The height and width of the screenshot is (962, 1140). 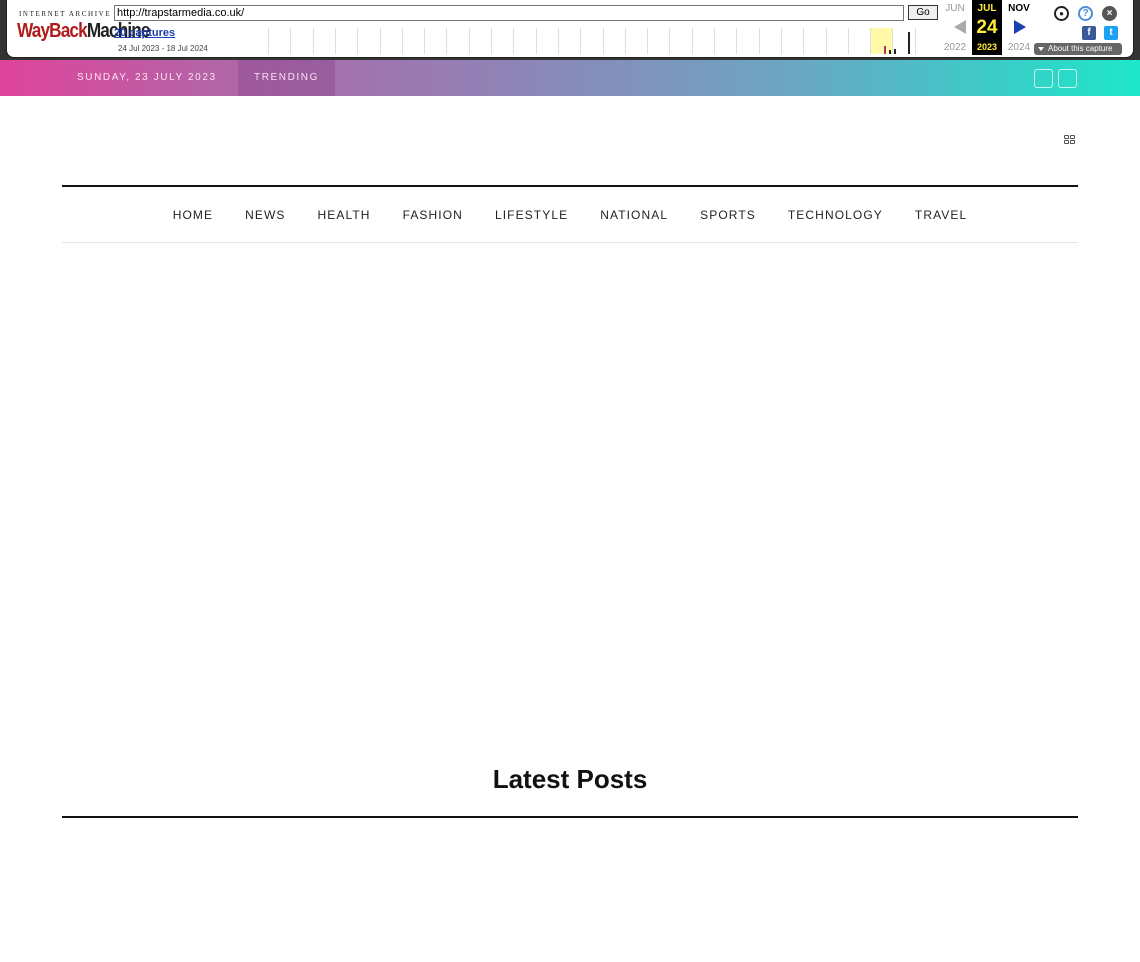 What do you see at coordinates (1109, 13) in the screenshot?
I see `wayback-close-icon: ×` at bounding box center [1109, 13].